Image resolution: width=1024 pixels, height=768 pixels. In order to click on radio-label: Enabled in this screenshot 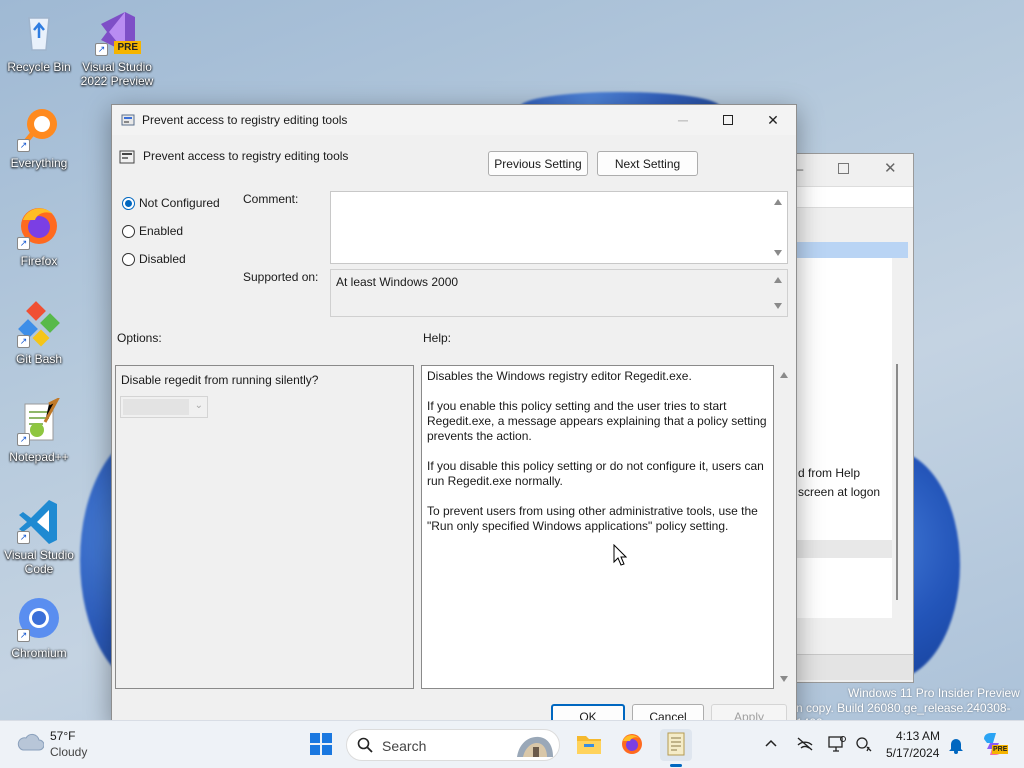, I will do `click(161, 231)`.